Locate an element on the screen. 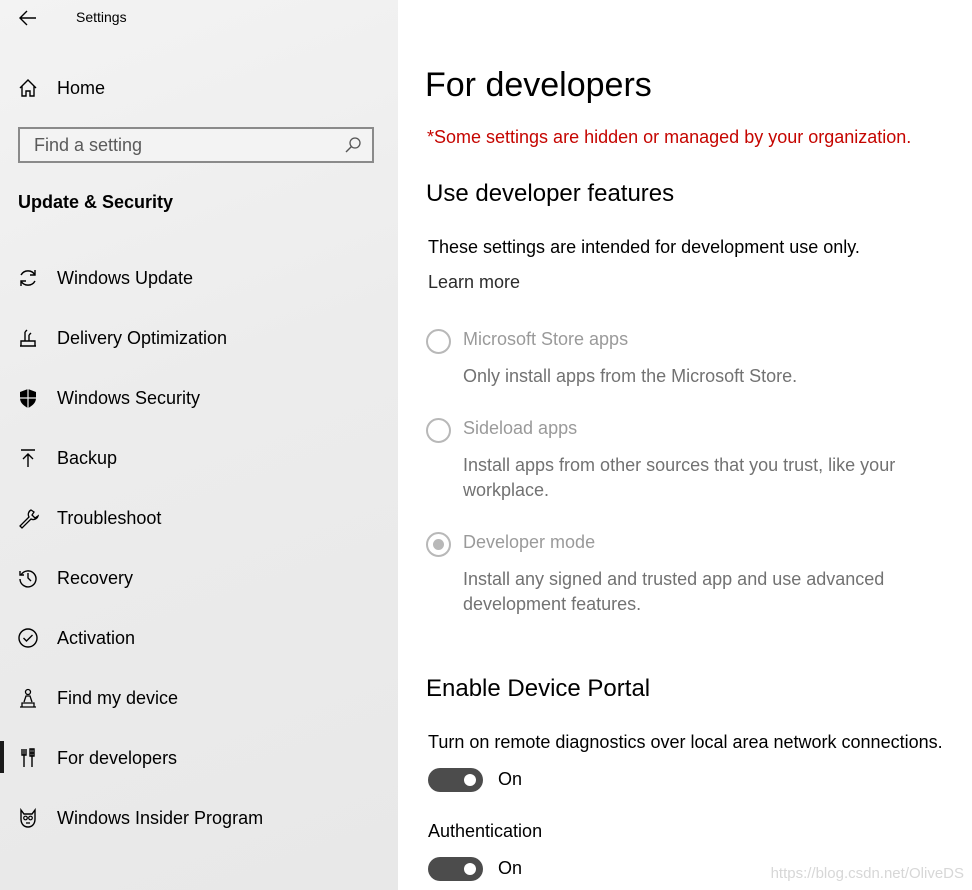 The height and width of the screenshot is (890, 972). sidebar-item-backup: Backup is located at coordinates (199, 458).